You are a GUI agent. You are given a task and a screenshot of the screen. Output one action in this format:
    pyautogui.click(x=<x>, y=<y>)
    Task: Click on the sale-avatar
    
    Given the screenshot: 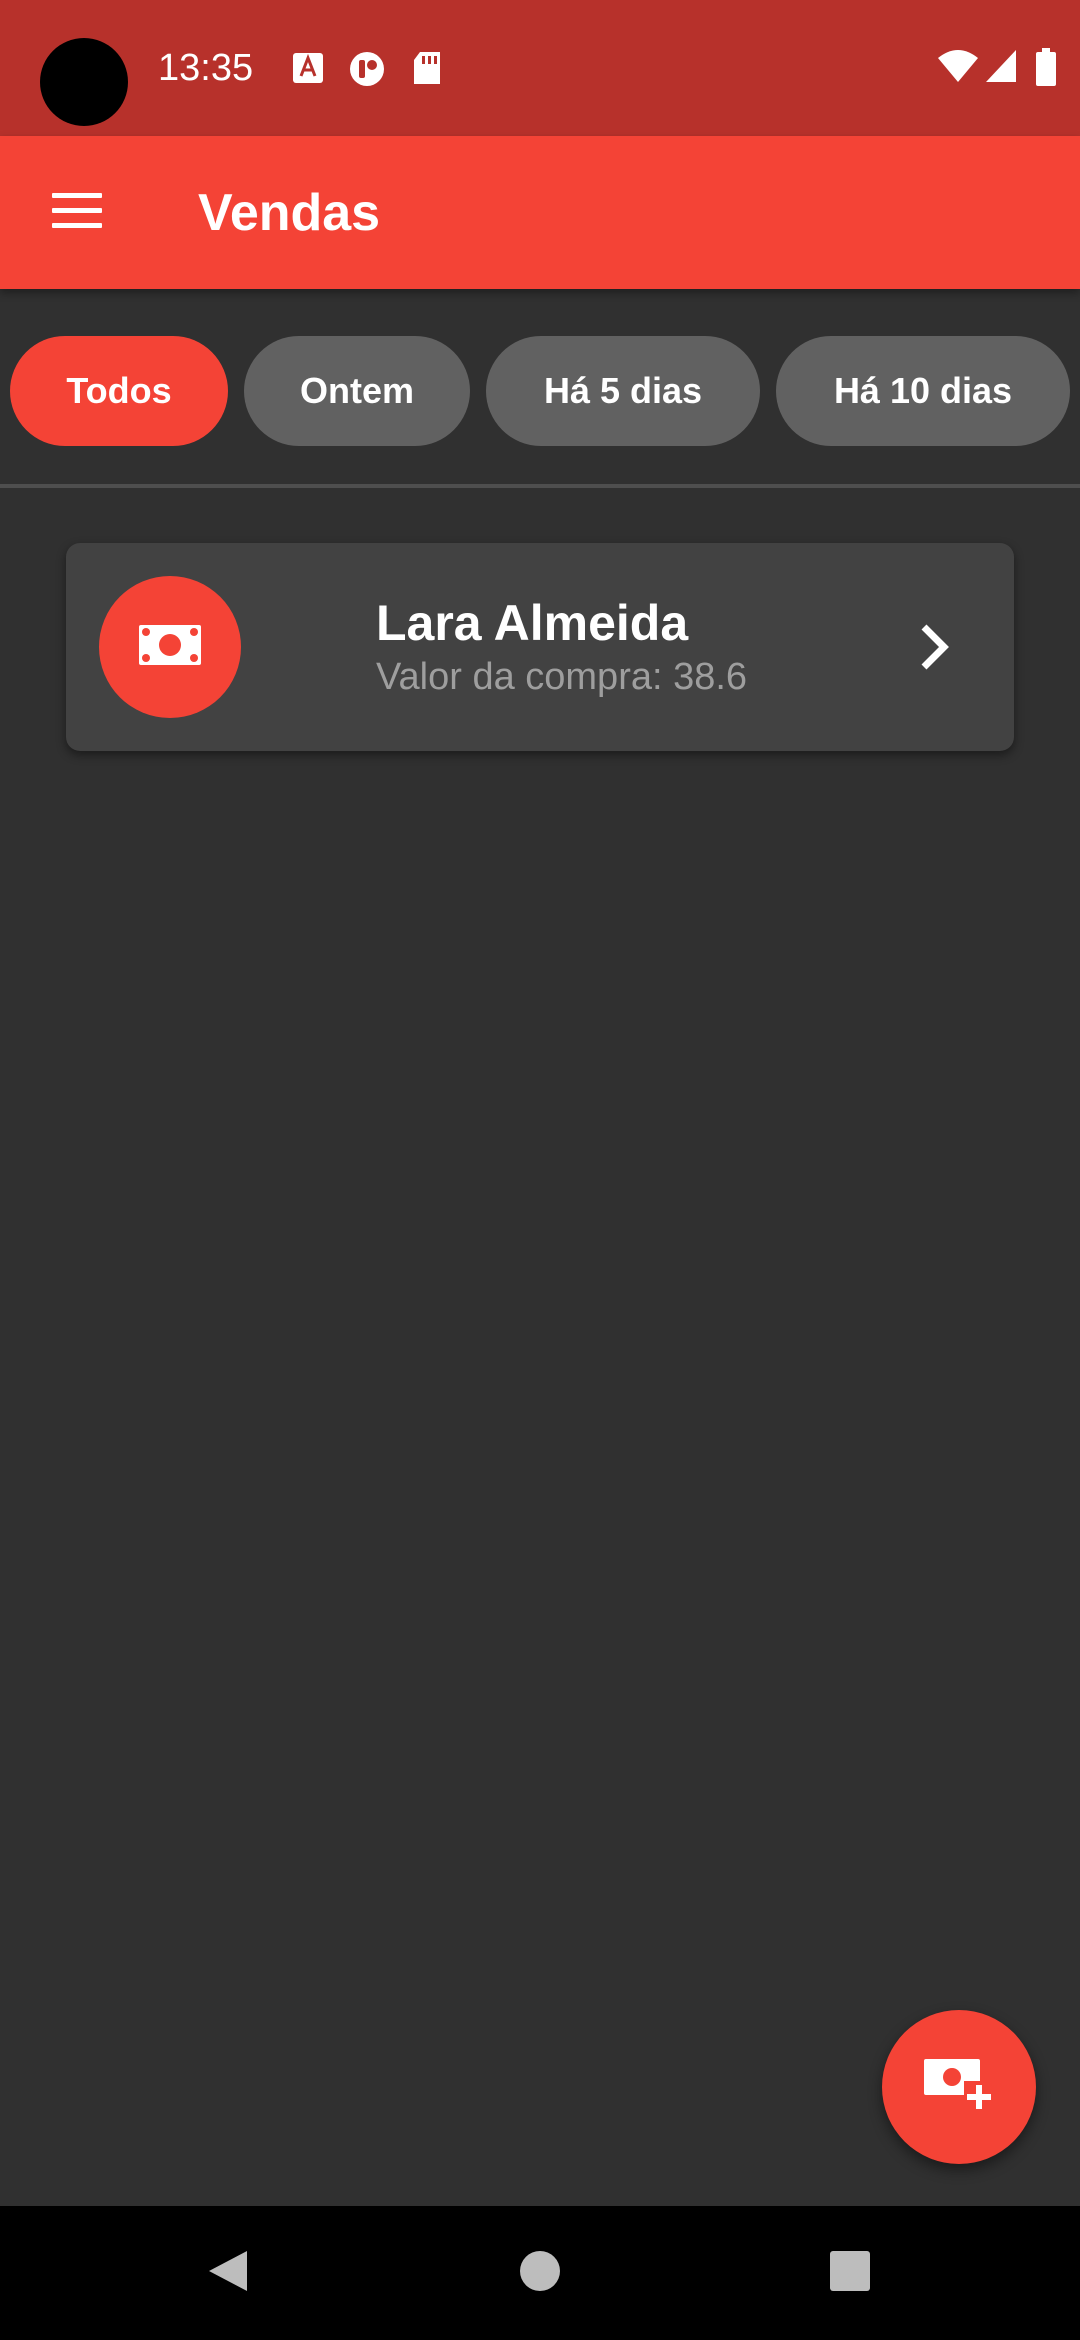 What is the action you would take?
    pyautogui.click(x=170, y=647)
    